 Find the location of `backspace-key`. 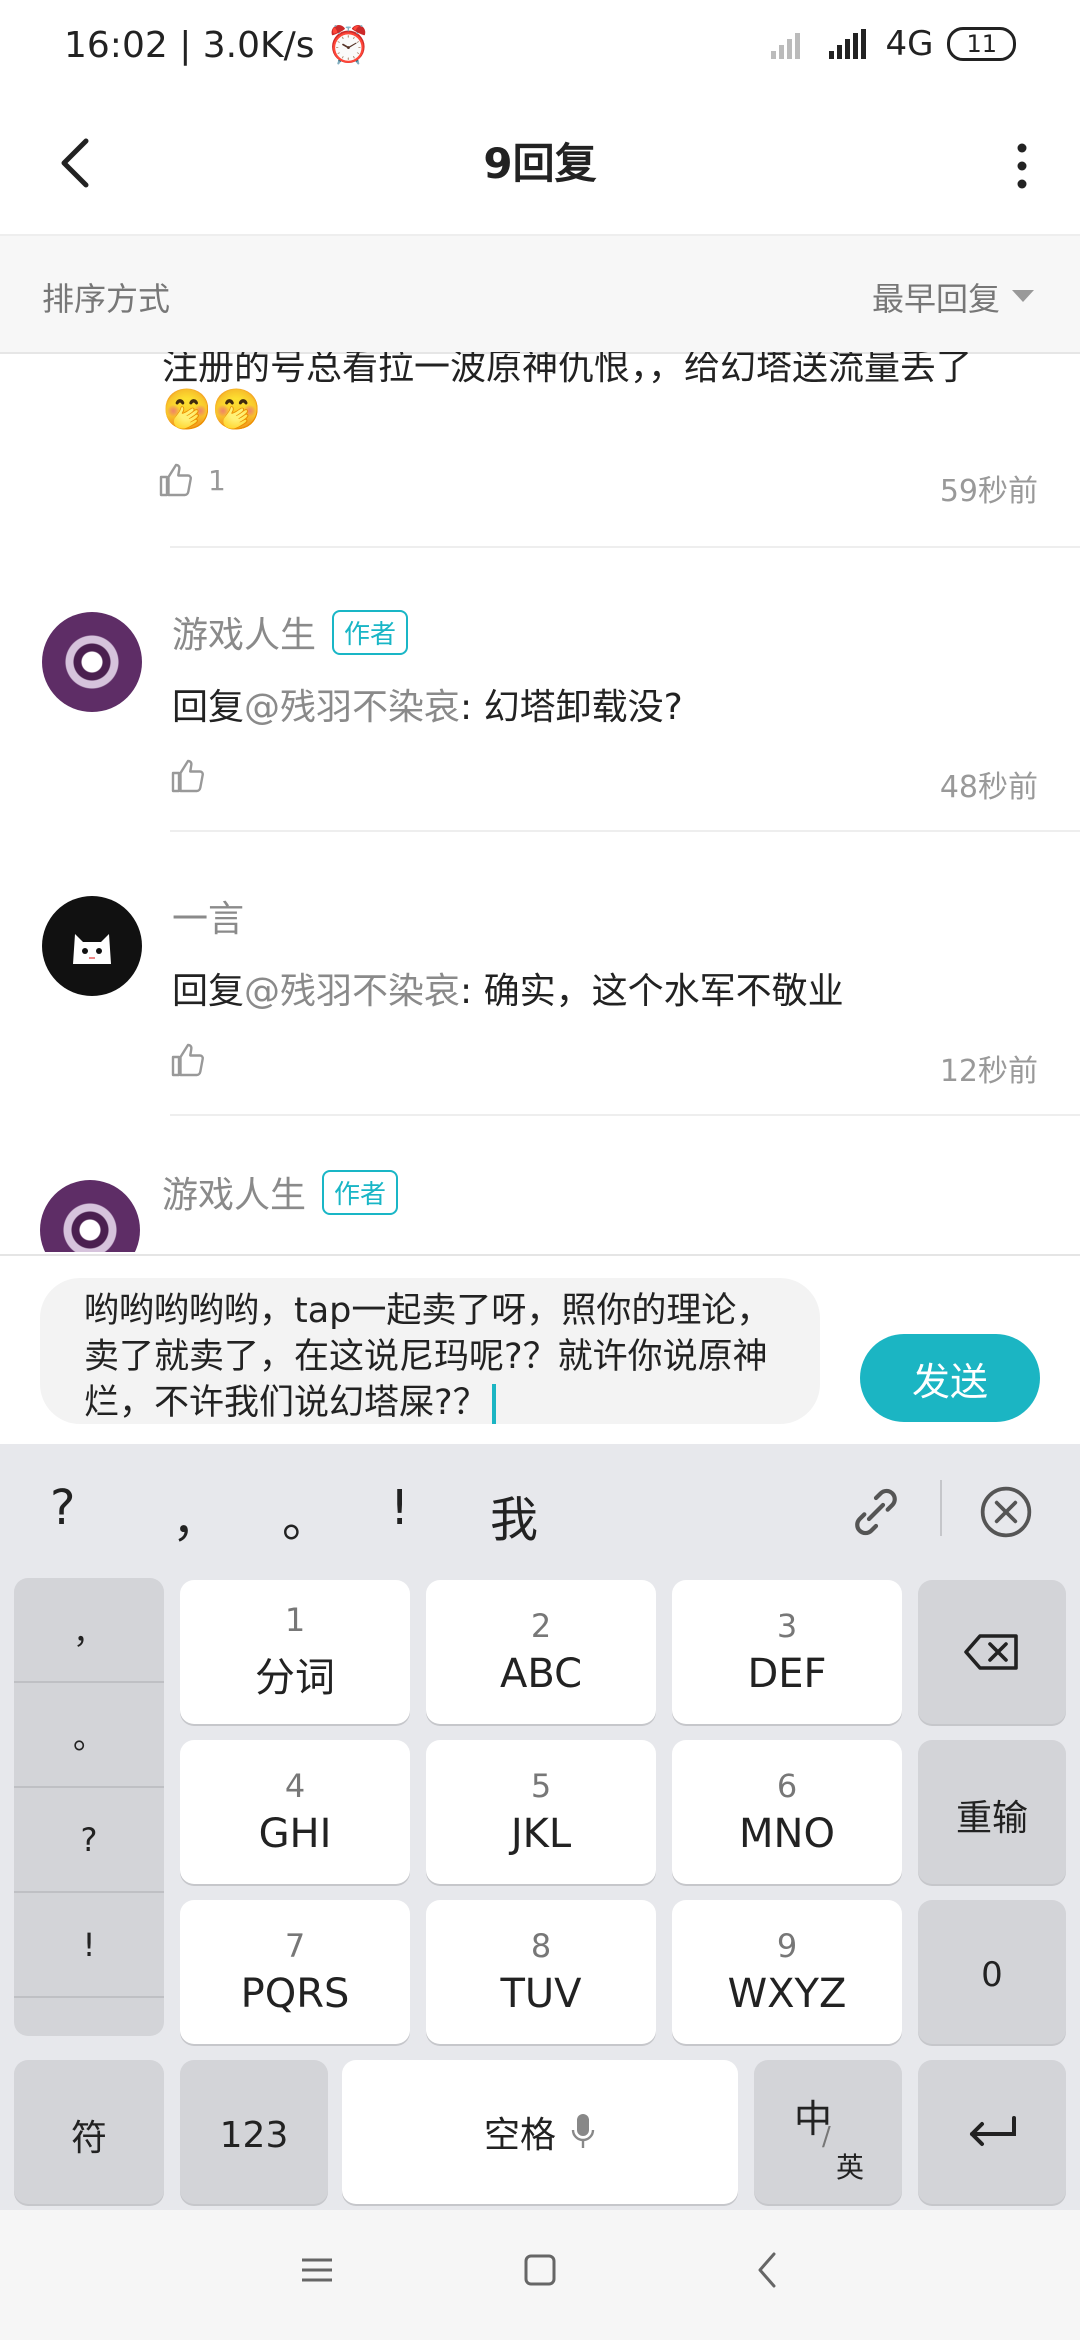

backspace-key is located at coordinates (992, 1652).